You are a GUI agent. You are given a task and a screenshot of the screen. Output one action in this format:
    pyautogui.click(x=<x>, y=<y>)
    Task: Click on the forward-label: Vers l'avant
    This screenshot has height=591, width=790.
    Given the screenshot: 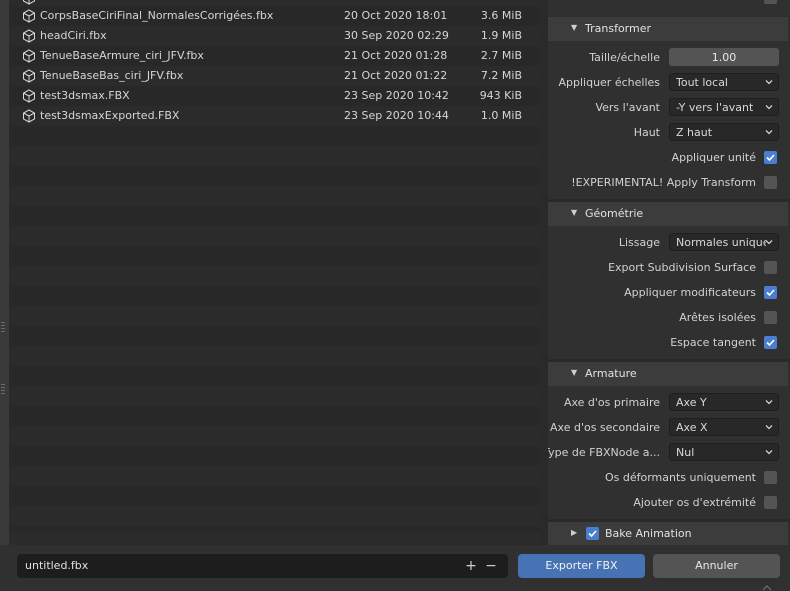 What is the action you would take?
    pyautogui.click(x=627, y=107)
    